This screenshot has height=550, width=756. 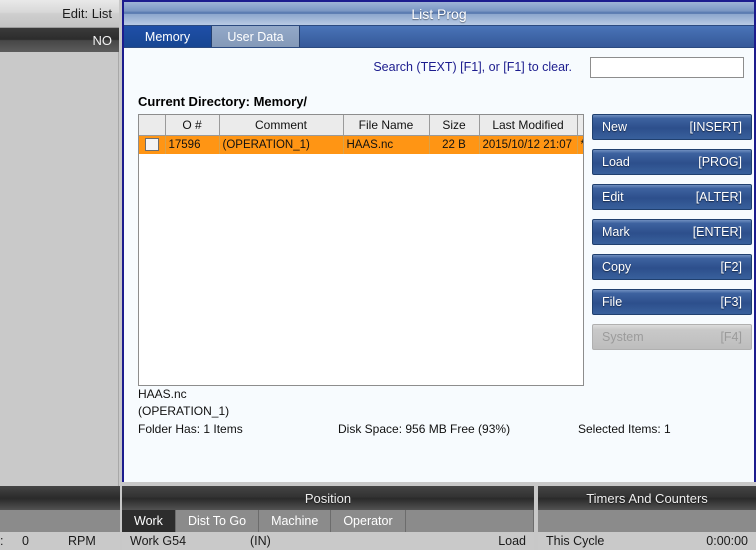 What do you see at coordinates (672, 197) in the screenshot?
I see `edit-button: Edit [ALTER]` at bounding box center [672, 197].